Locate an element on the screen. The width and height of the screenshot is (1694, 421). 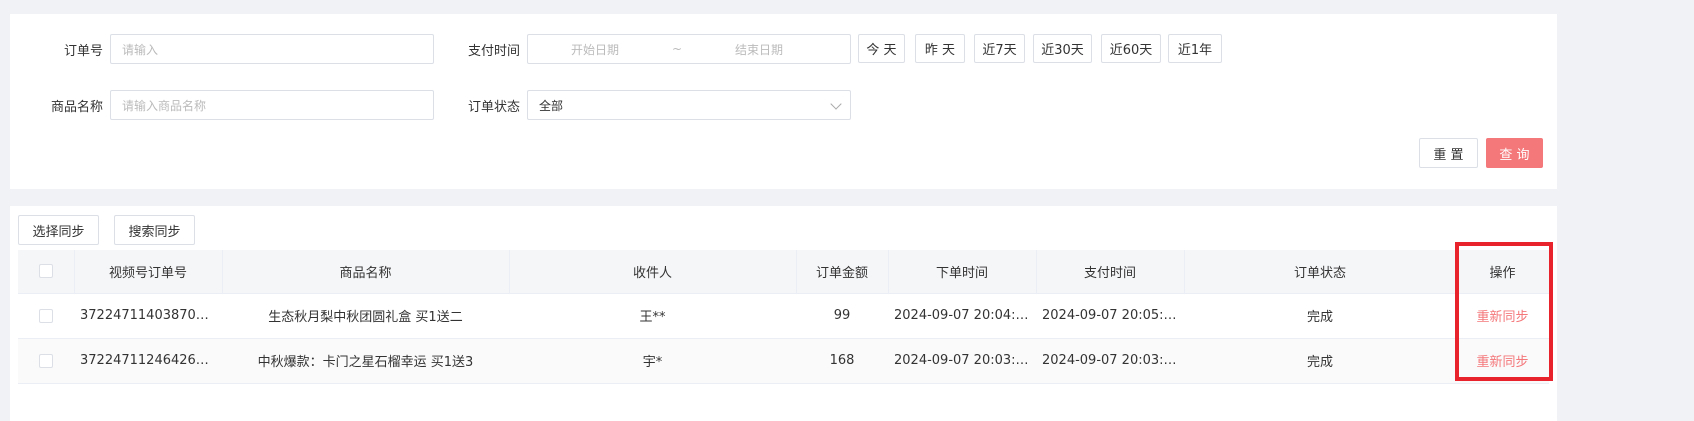
order-time-cell: 2024-09-07 20:03:45 is located at coordinates (962, 361).